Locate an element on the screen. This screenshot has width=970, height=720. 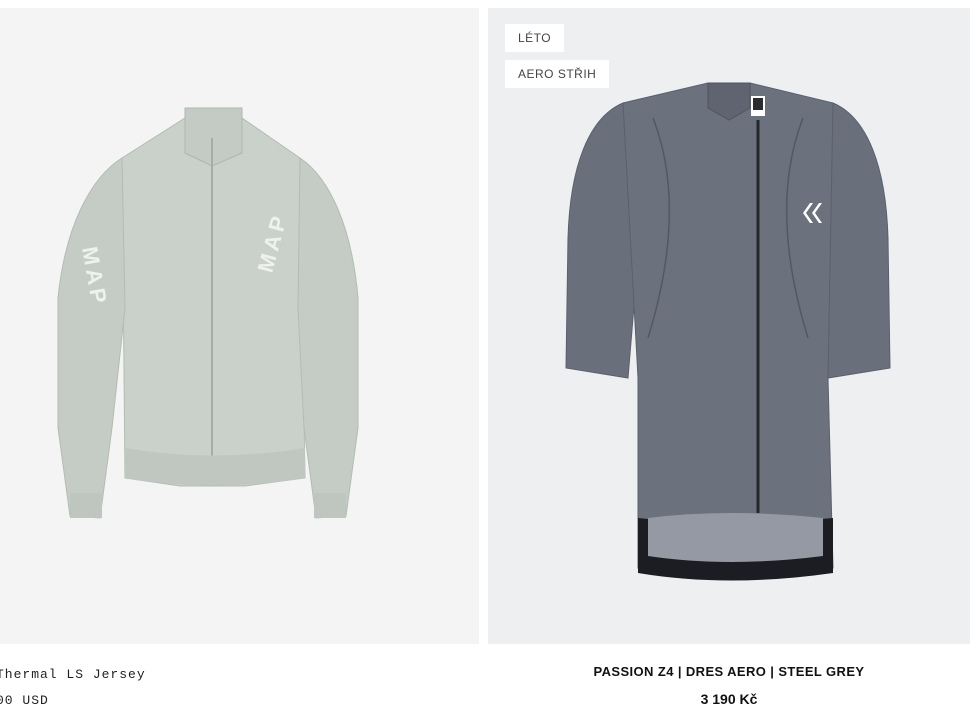
product-name-right: PASSION Z4 | DRES AERO | STEEL GREY is located at coordinates (729, 671).